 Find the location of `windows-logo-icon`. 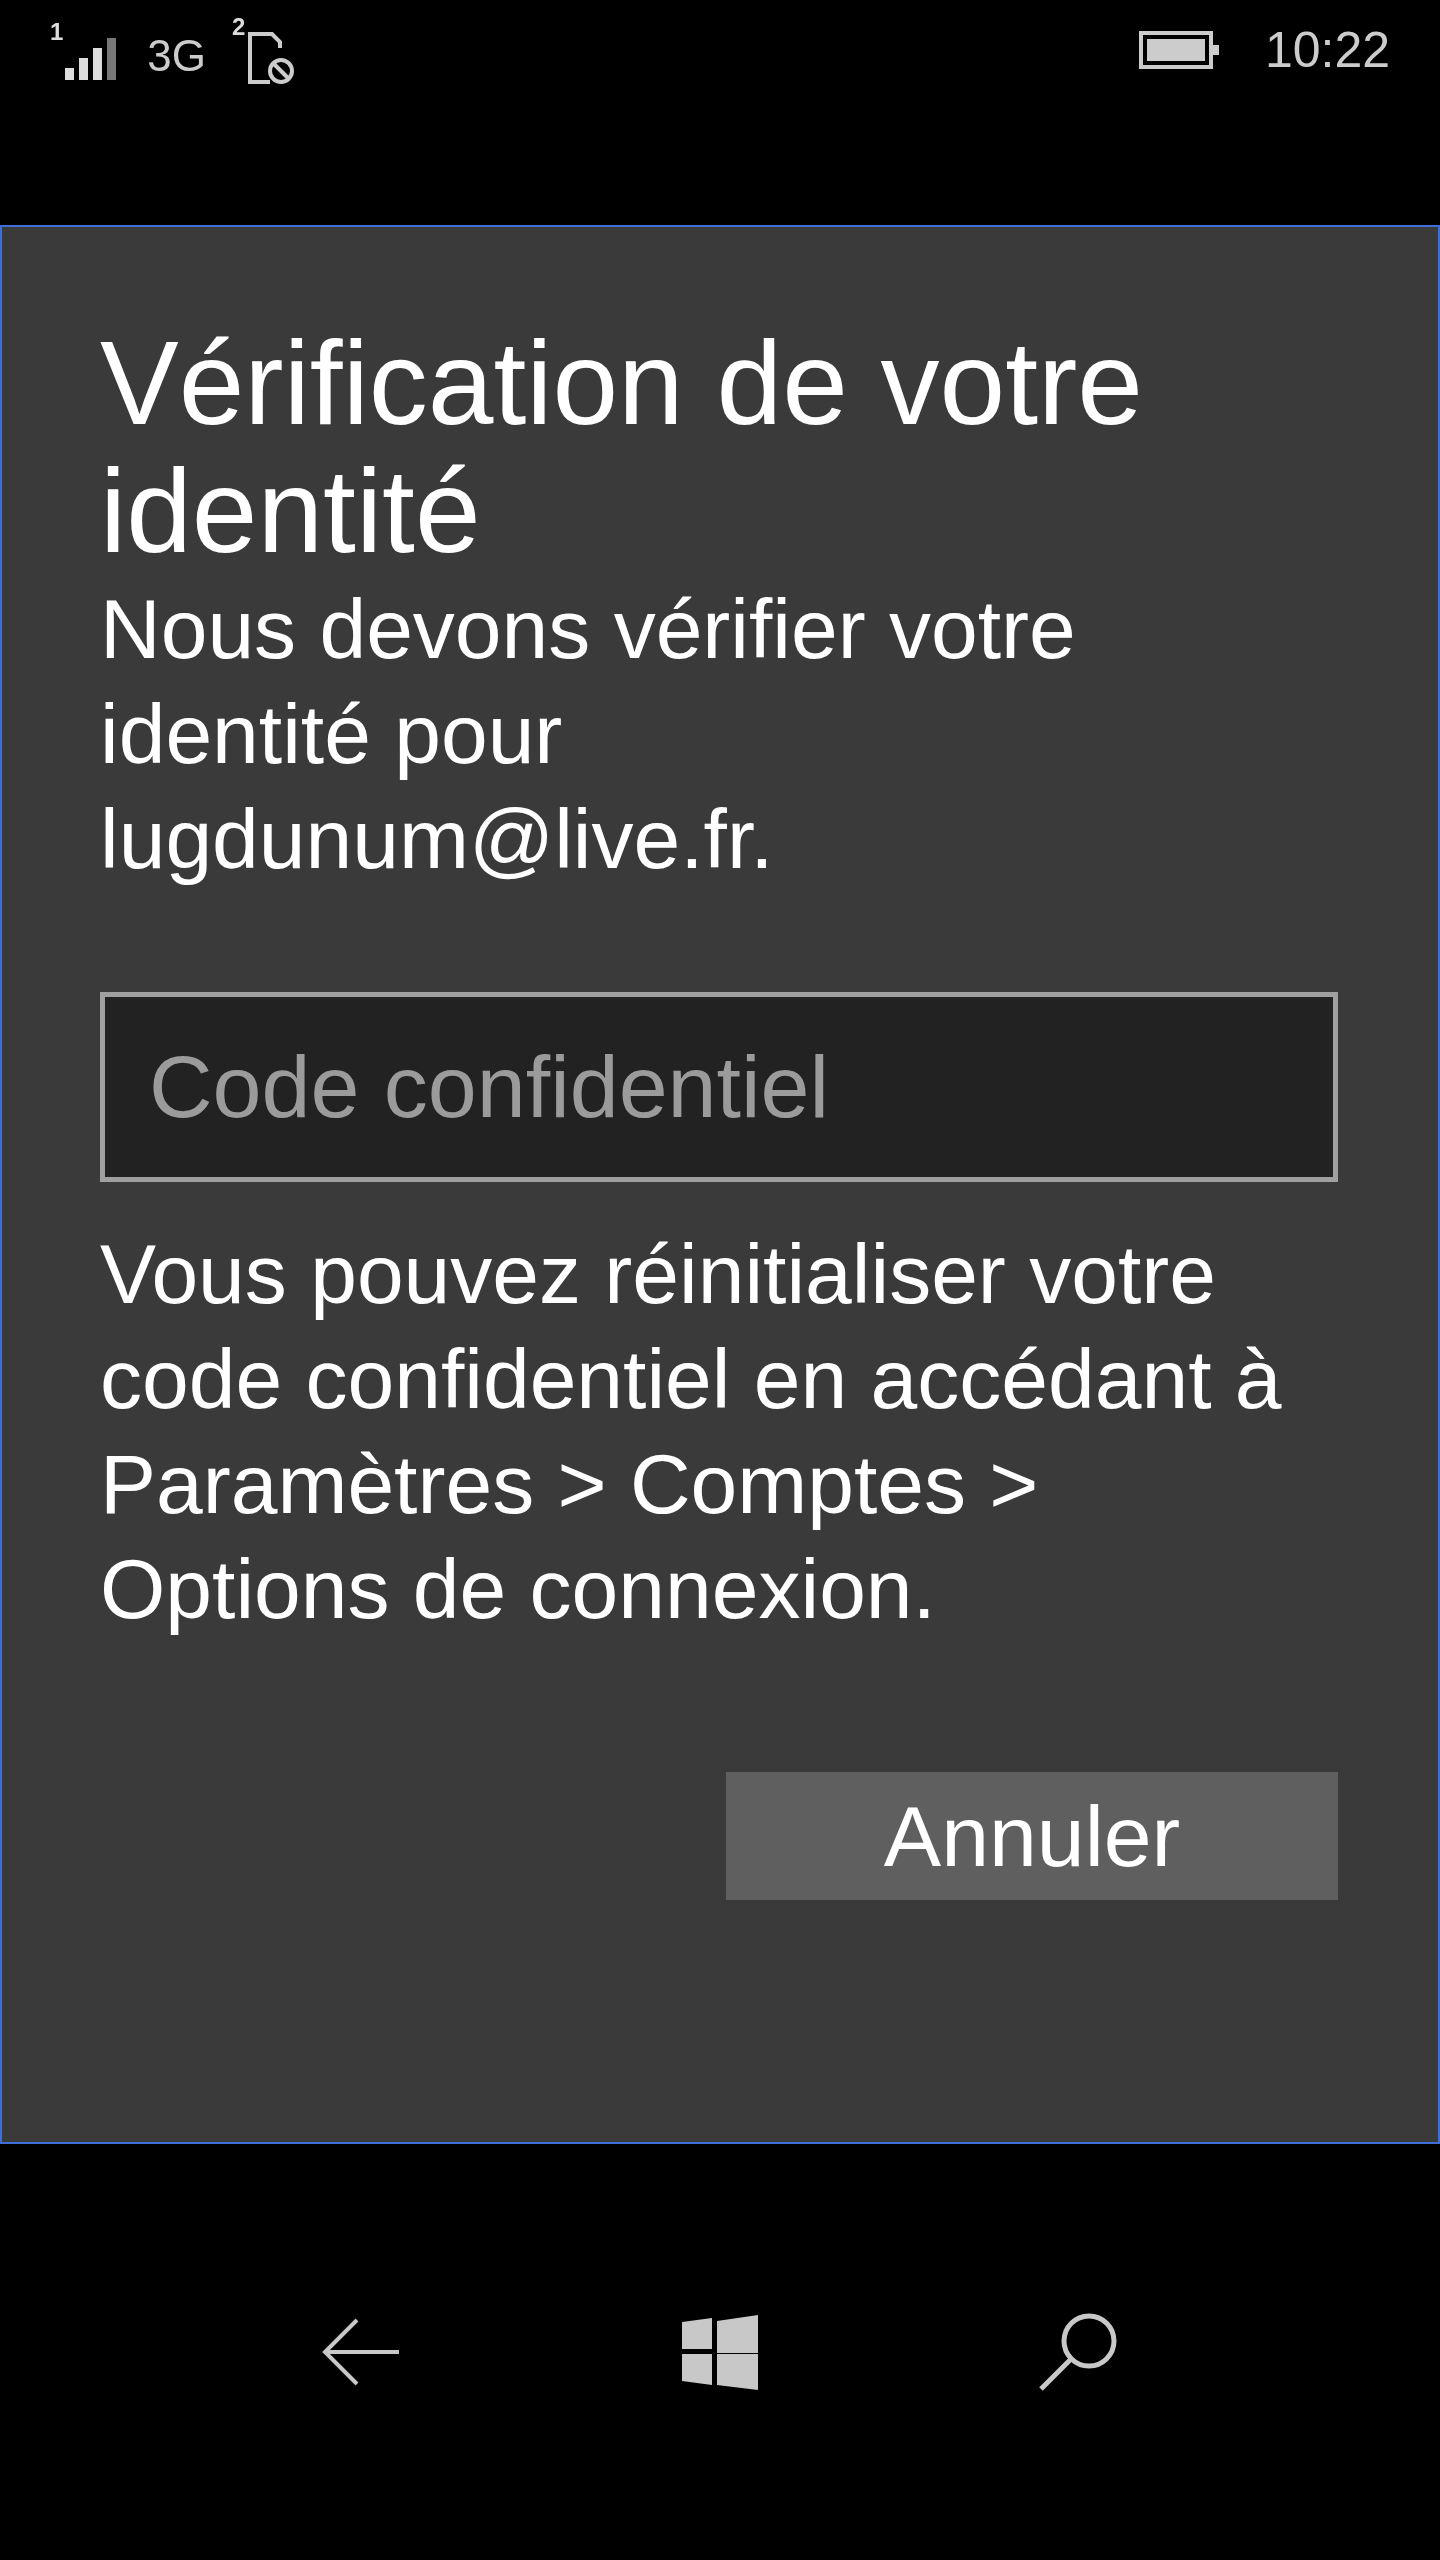

windows-logo-icon is located at coordinates (720, 2352).